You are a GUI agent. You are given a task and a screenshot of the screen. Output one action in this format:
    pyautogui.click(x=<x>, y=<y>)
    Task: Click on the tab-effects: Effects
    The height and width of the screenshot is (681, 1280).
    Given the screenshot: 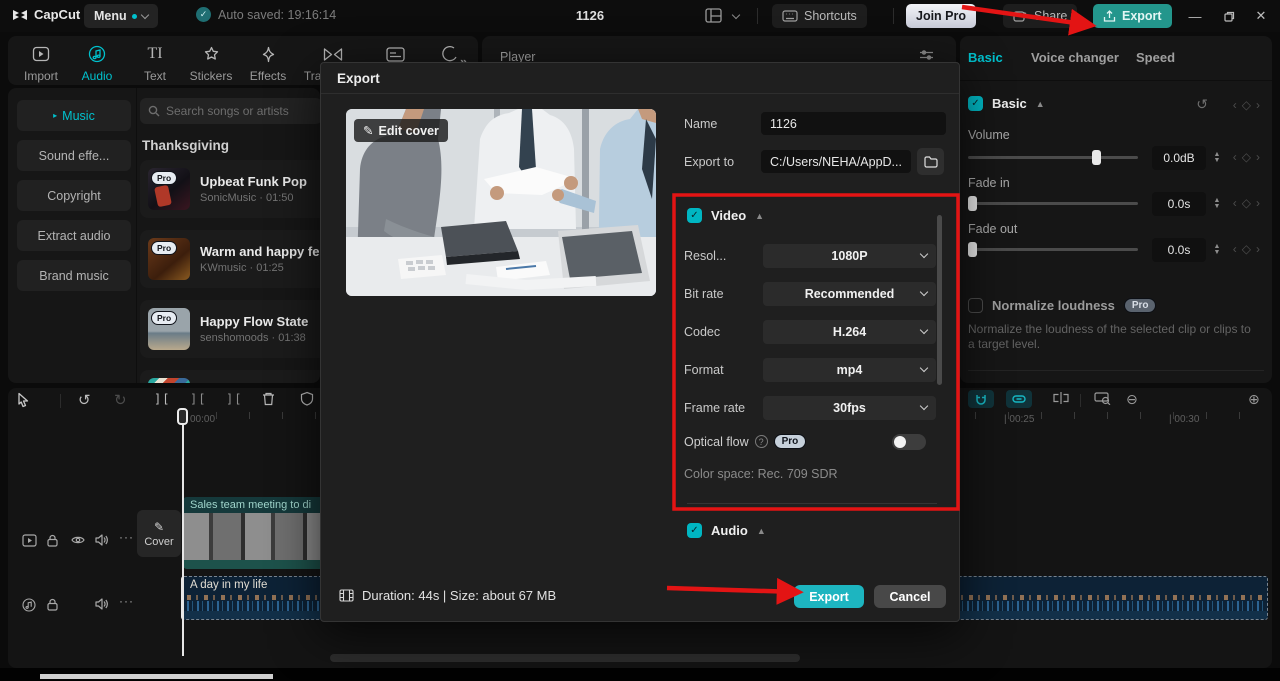 What is the action you would take?
    pyautogui.click(x=268, y=62)
    